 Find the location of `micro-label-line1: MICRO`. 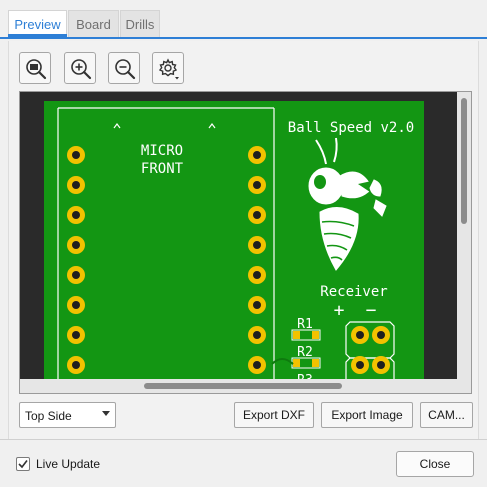

micro-label-line1: MICRO is located at coordinates (162, 151).